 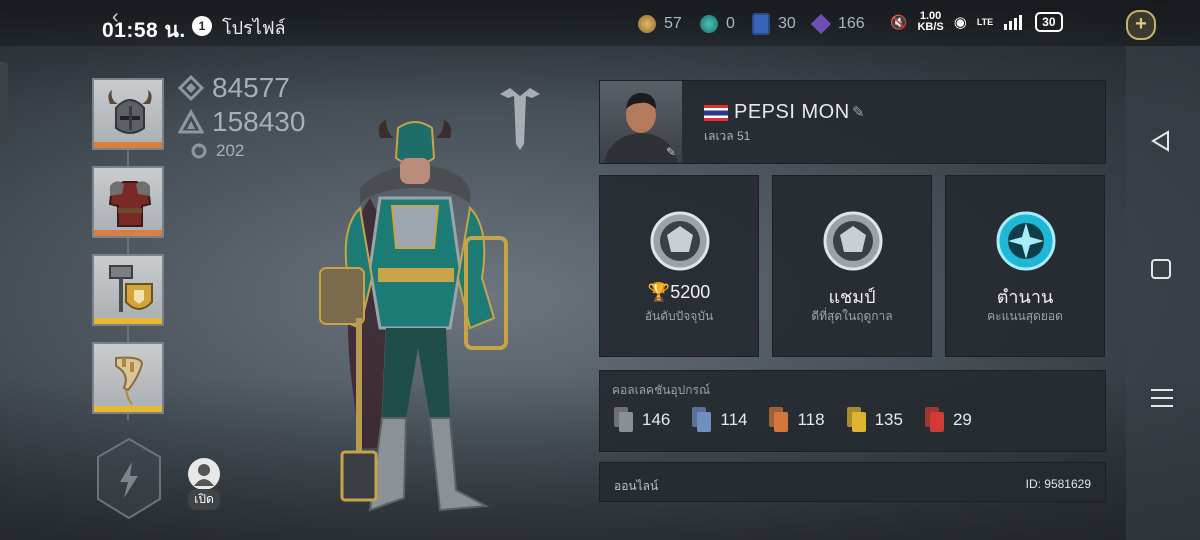 What do you see at coordinates (727, 136) in the screenshot?
I see `player-level: เลเวล 51` at bounding box center [727, 136].